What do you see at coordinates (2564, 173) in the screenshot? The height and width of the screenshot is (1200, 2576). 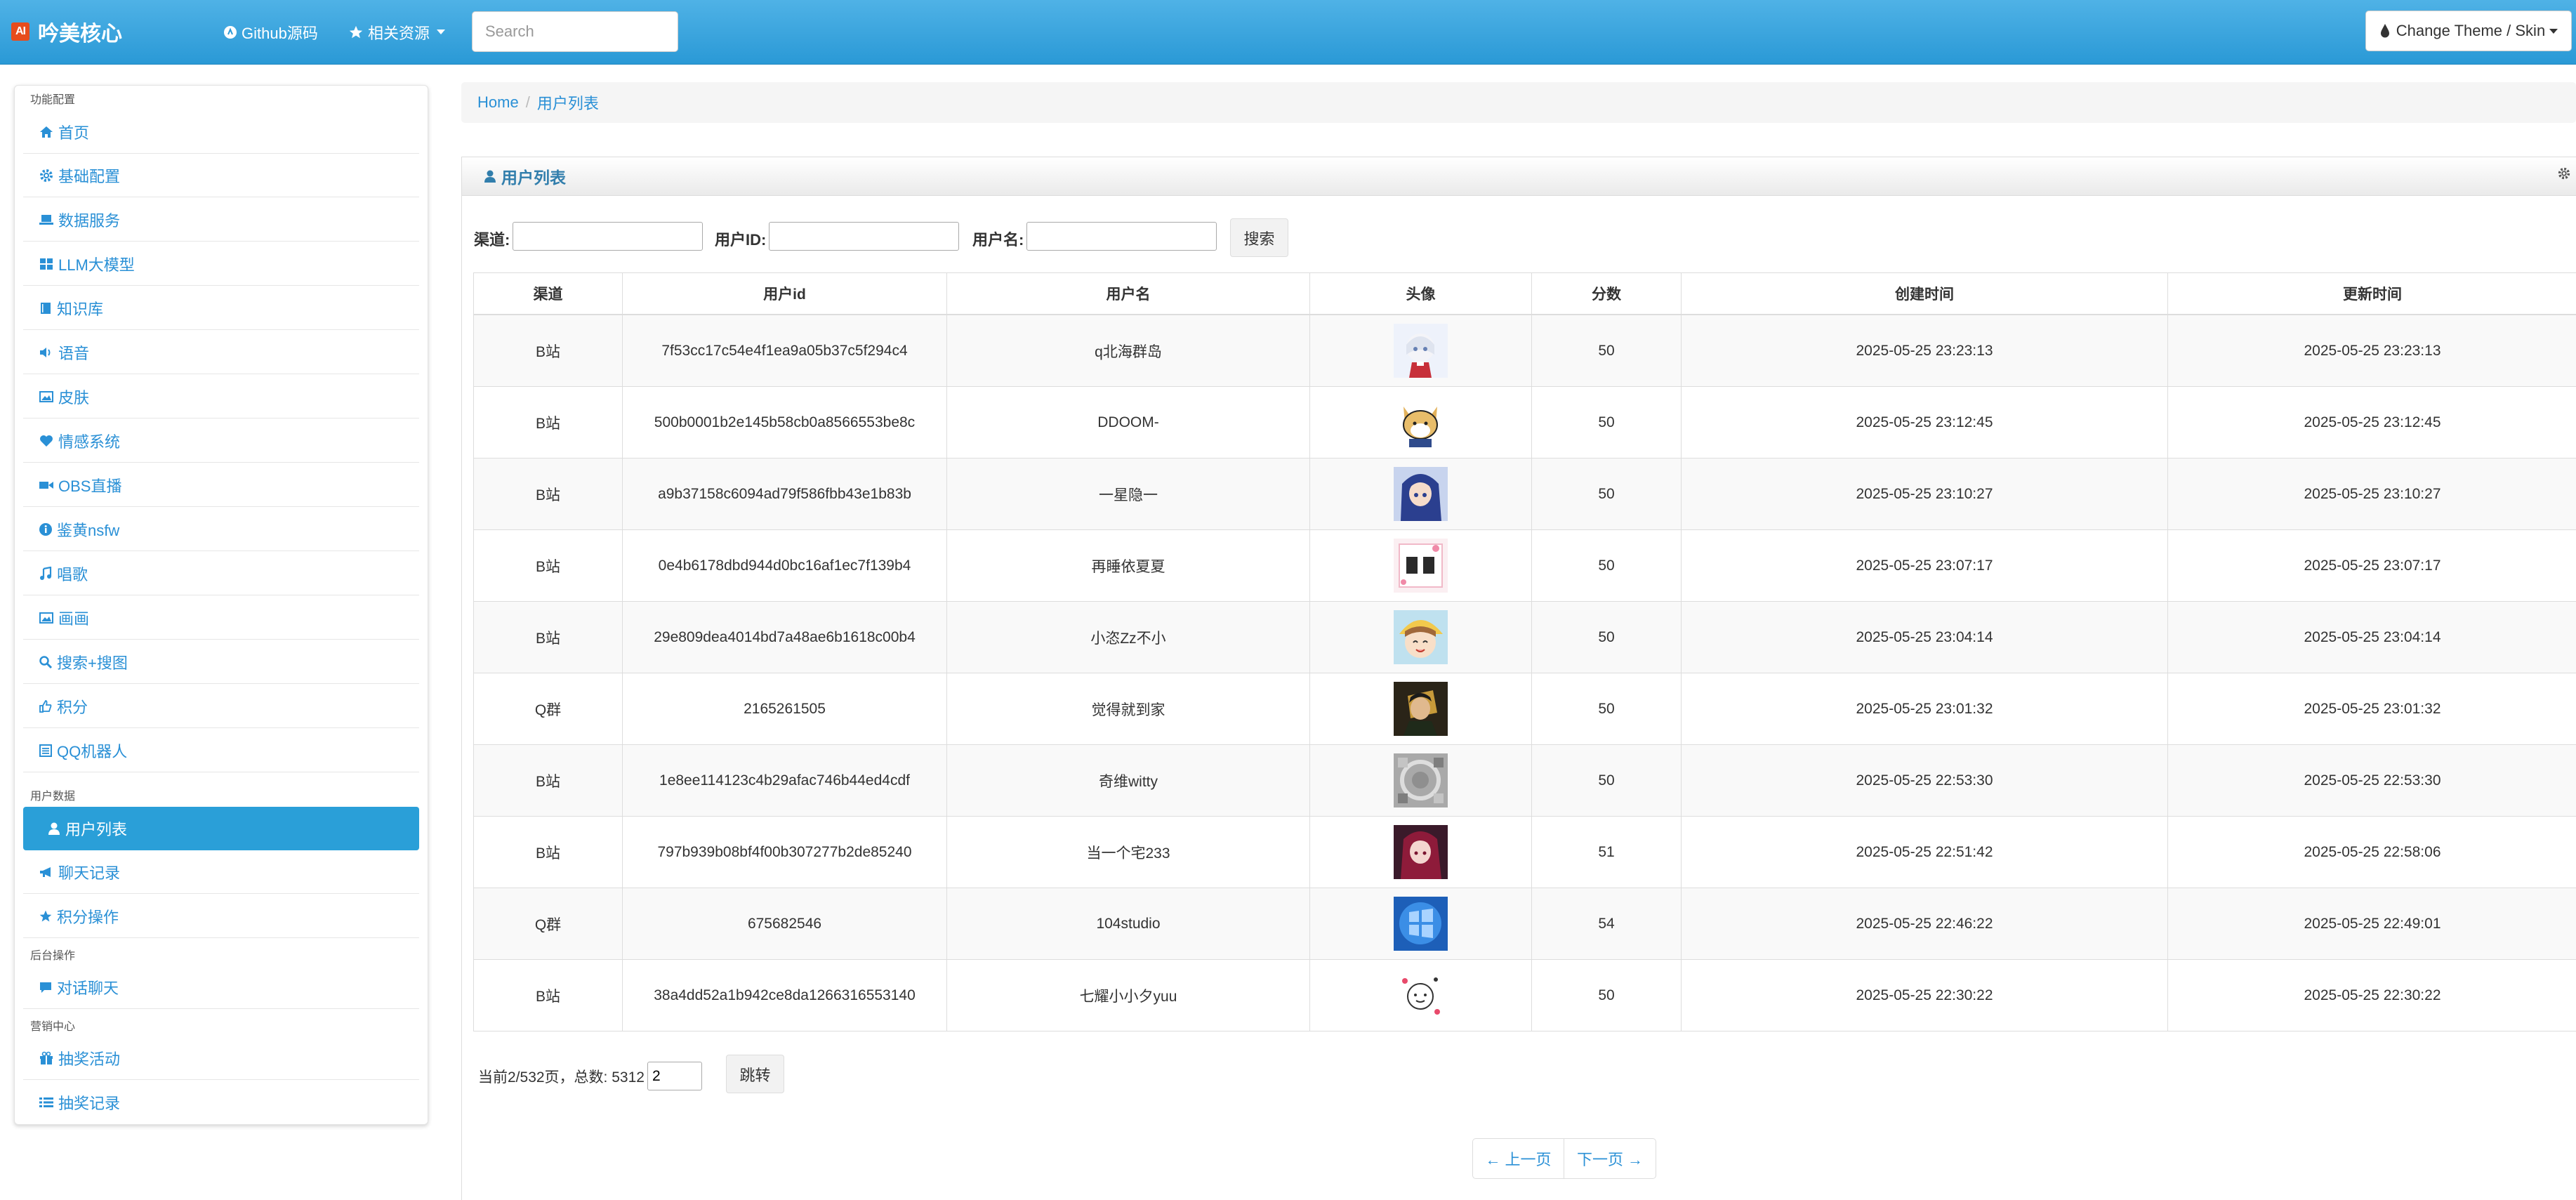 I see `gear-icon` at bounding box center [2564, 173].